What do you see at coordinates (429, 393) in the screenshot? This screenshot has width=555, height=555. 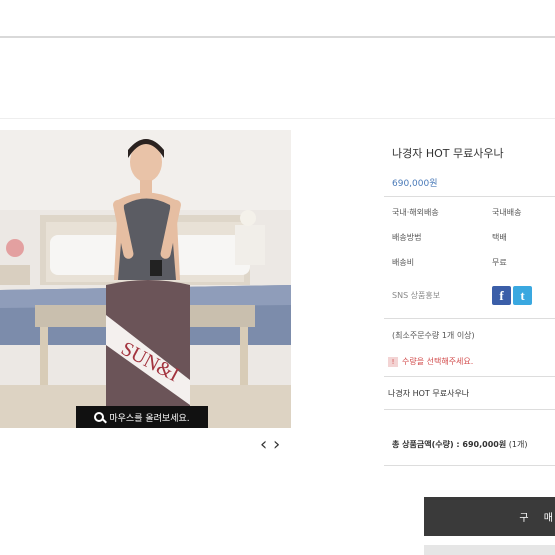 I see `selected-item-name: 나경자 HOT 무료사우나` at bounding box center [429, 393].